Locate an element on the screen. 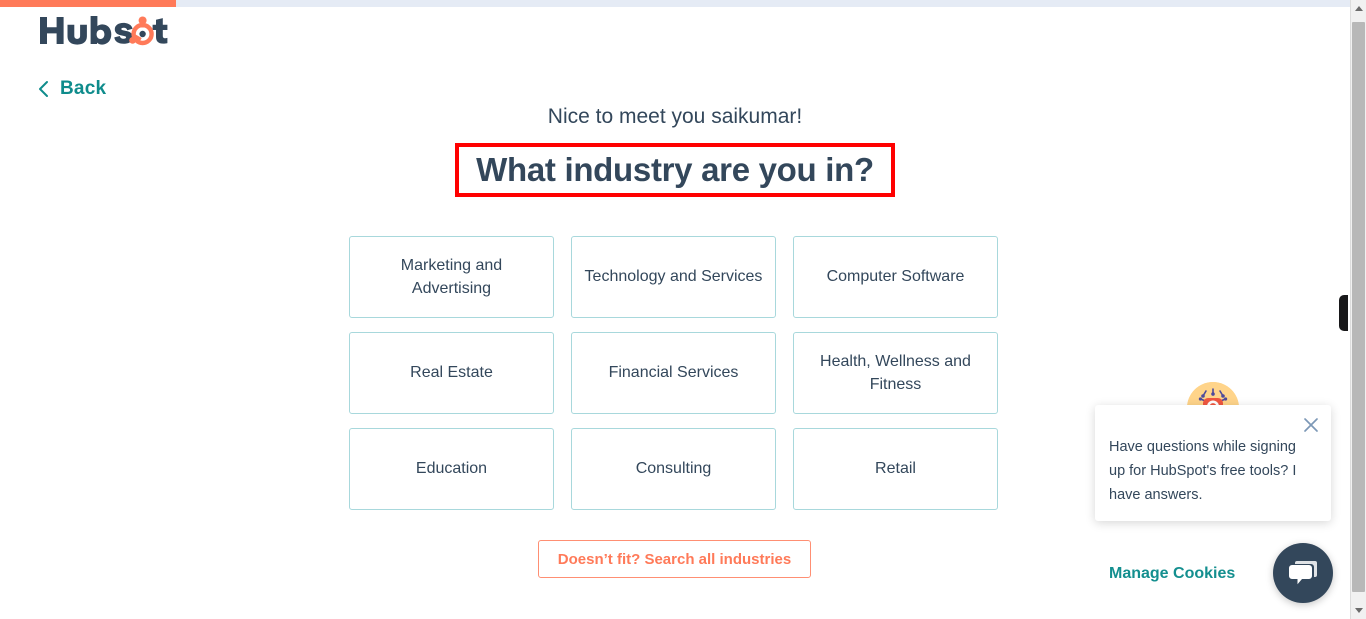 Image resolution: width=1366 pixels, height=619 pixels. scroll-up-arrow-icon is located at coordinates (1358, 8).